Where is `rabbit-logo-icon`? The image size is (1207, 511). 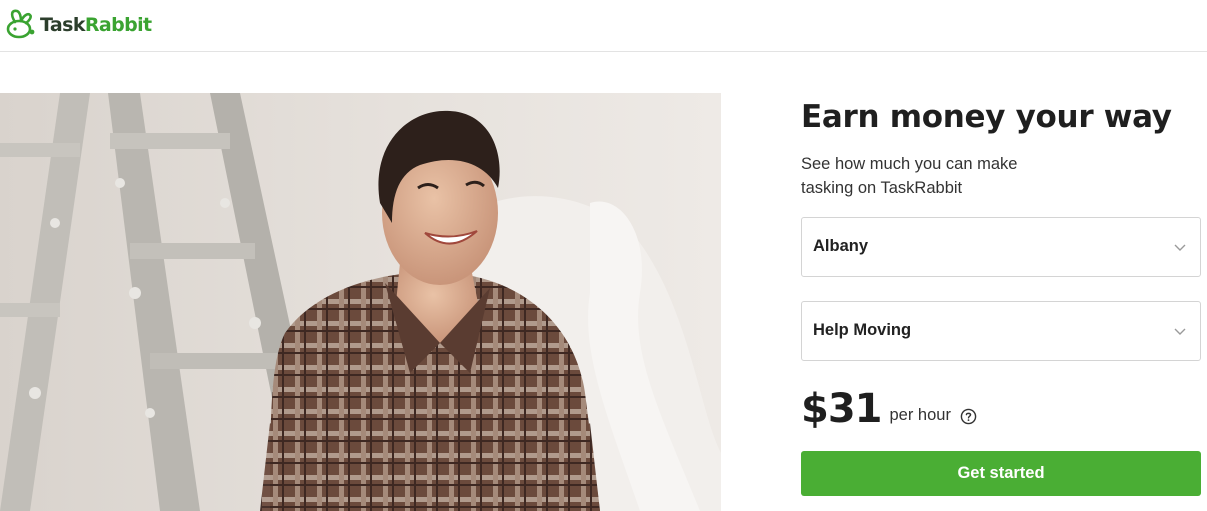 rabbit-logo-icon is located at coordinates (20, 24).